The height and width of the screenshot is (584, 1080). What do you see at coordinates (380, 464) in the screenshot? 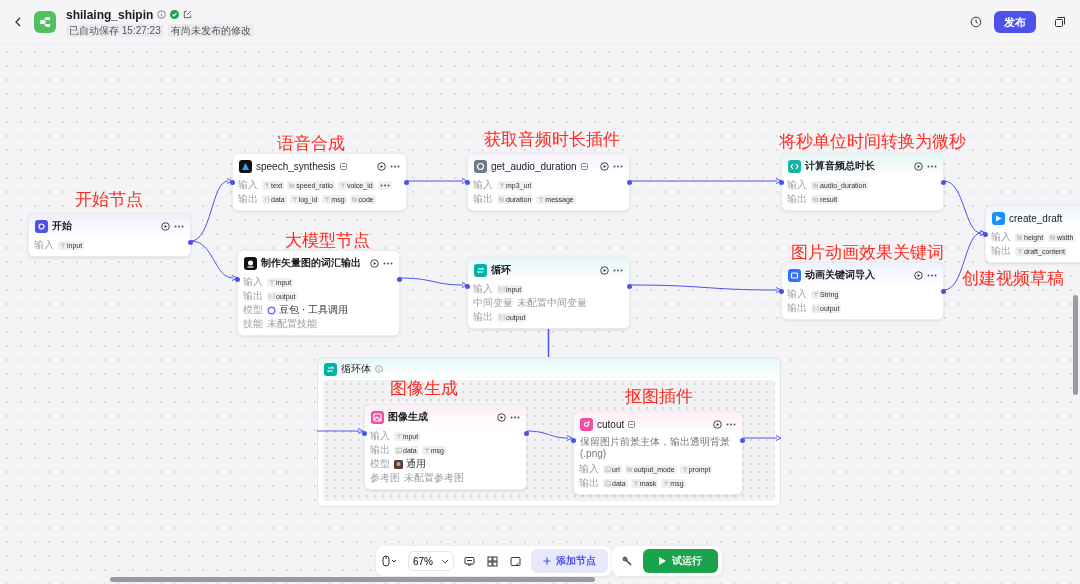
I see `row-label: 模型` at bounding box center [380, 464].